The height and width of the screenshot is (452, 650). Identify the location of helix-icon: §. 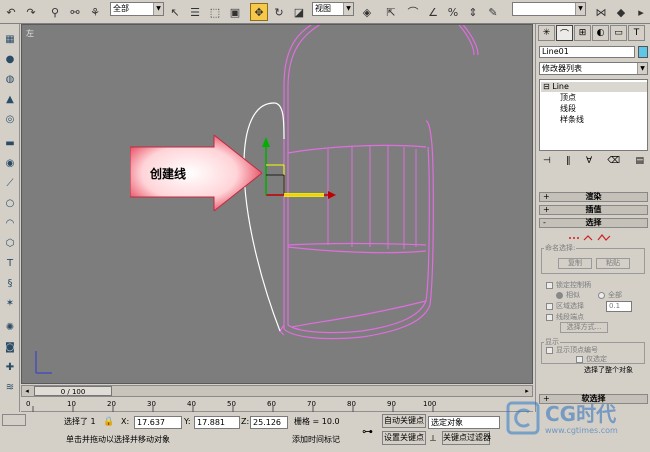
(10, 283).